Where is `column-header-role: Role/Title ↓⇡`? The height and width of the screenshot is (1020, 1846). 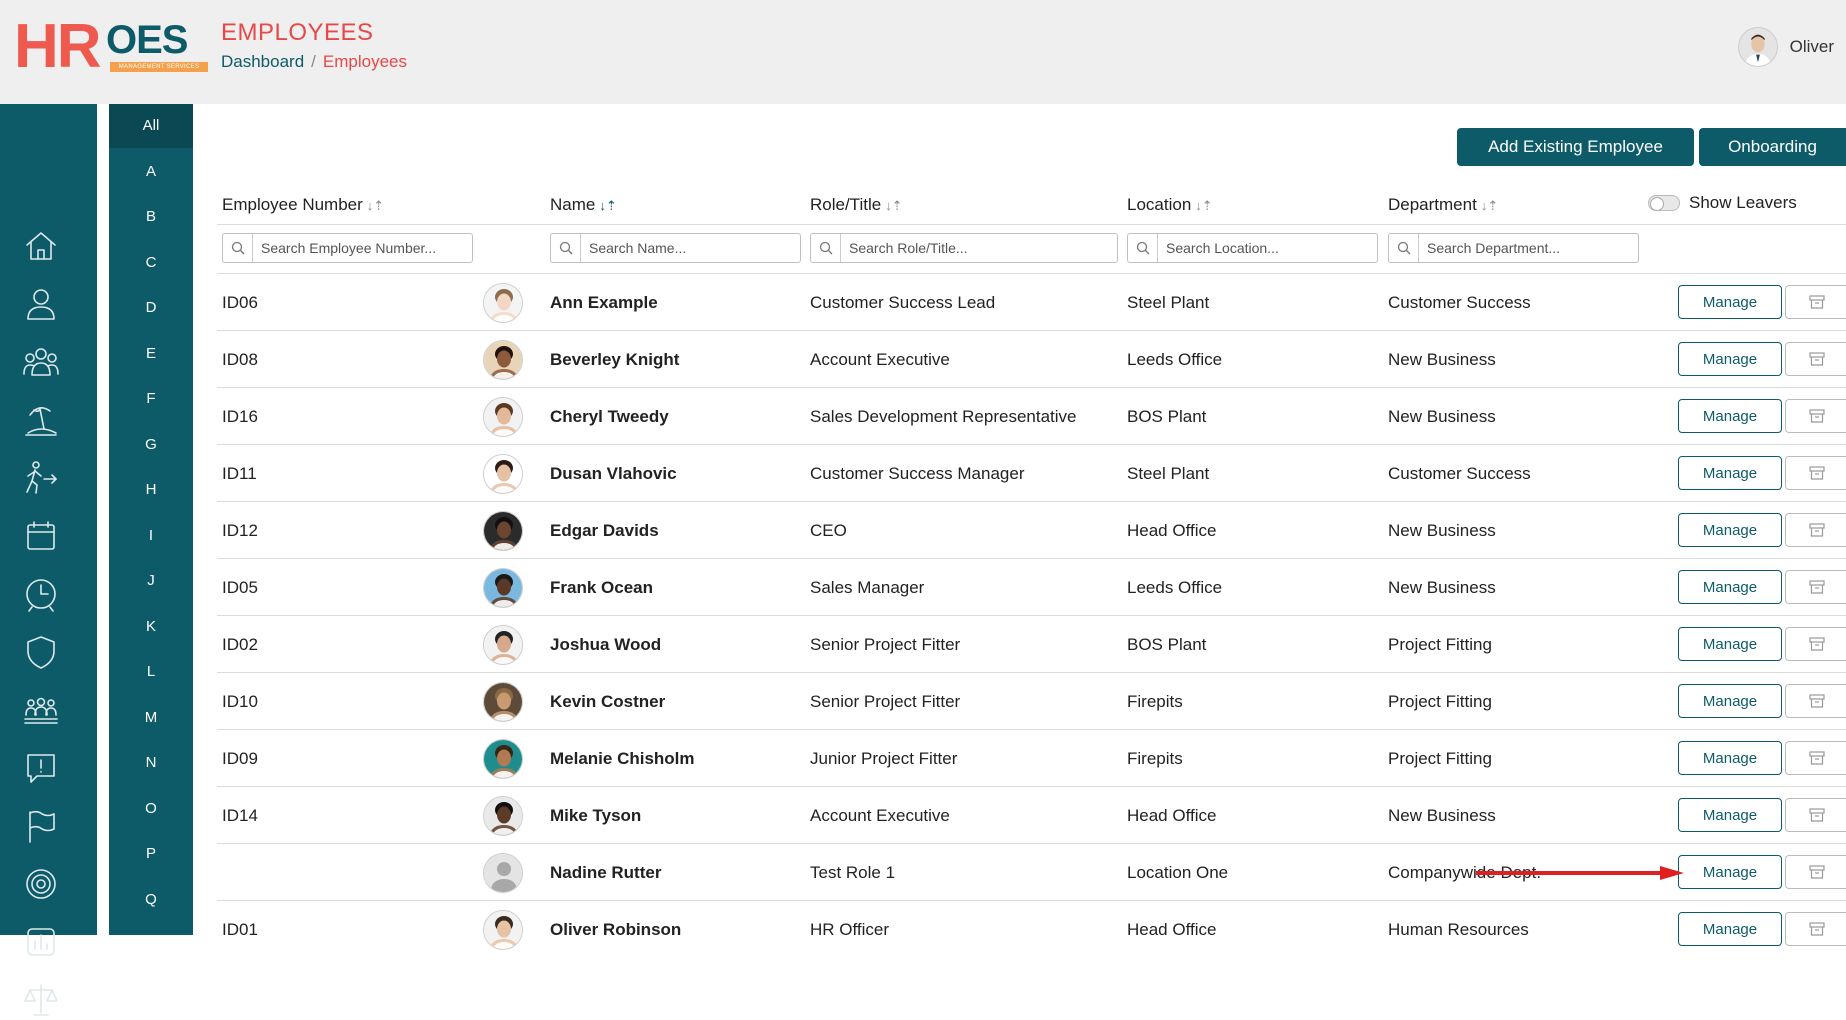
column-header-role: Role/Title ↓⇡ is located at coordinates (856, 205).